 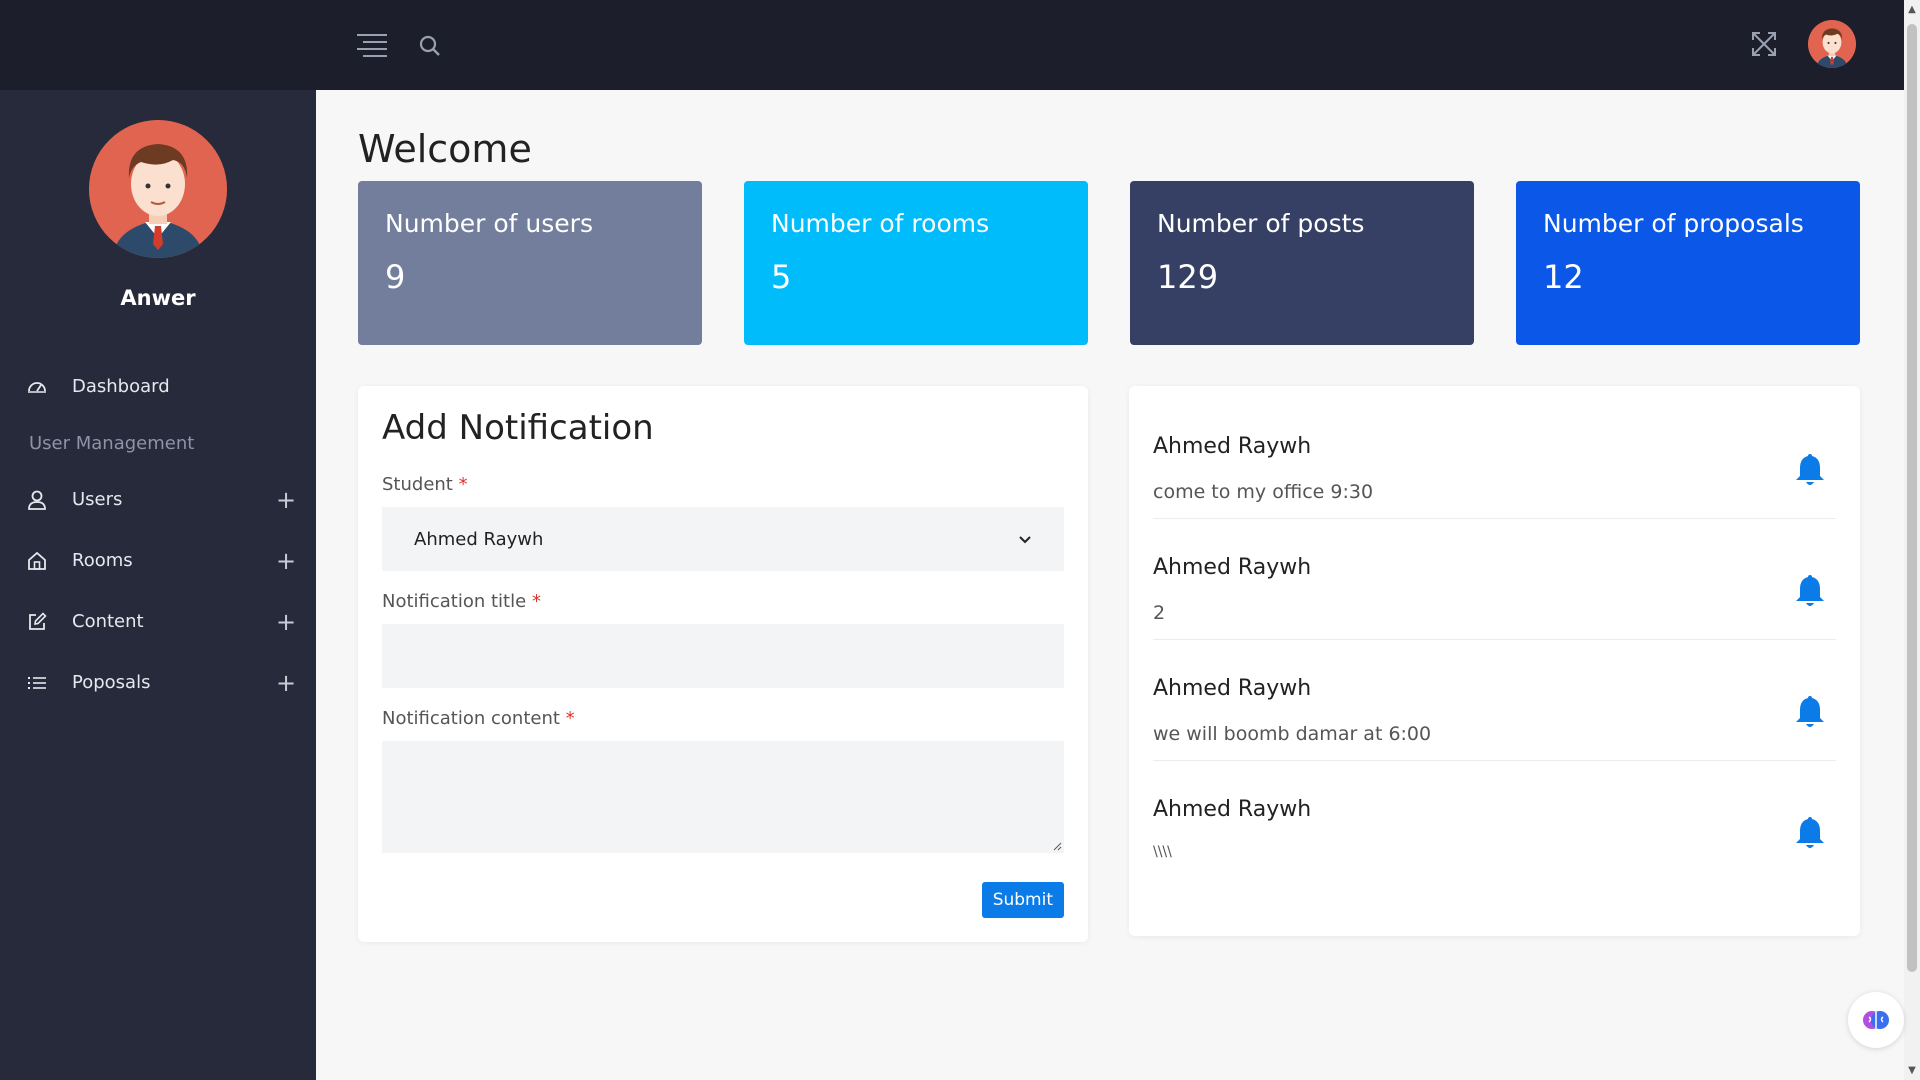 What do you see at coordinates (1162, 852) in the screenshot?
I see `notification-text: \\\\` at bounding box center [1162, 852].